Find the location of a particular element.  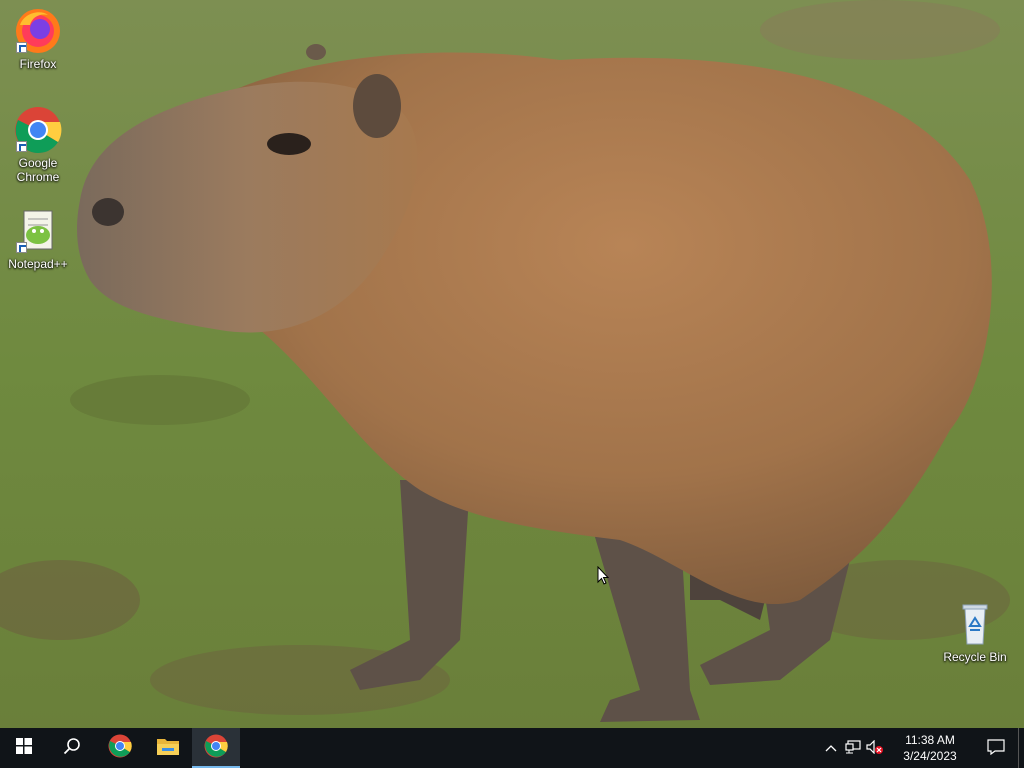

firefox-icon is located at coordinates (38, 31).